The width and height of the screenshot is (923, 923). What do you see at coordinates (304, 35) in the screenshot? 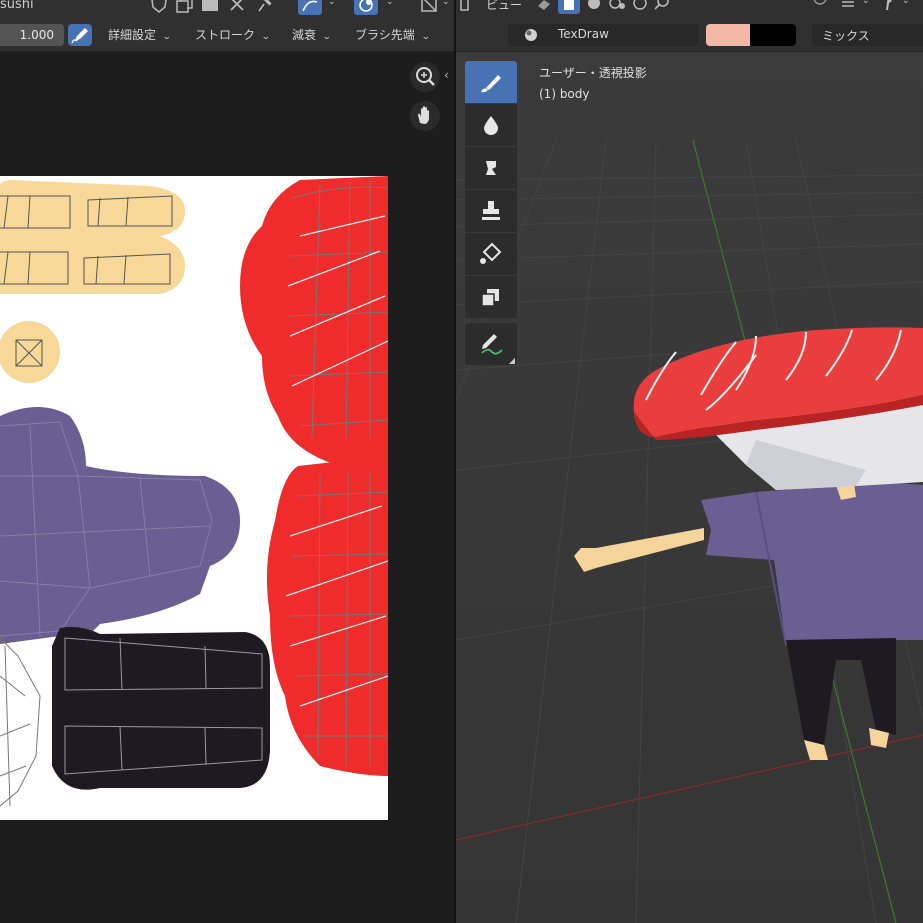
I see `menu-label: 減衰` at bounding box center [304, 35].